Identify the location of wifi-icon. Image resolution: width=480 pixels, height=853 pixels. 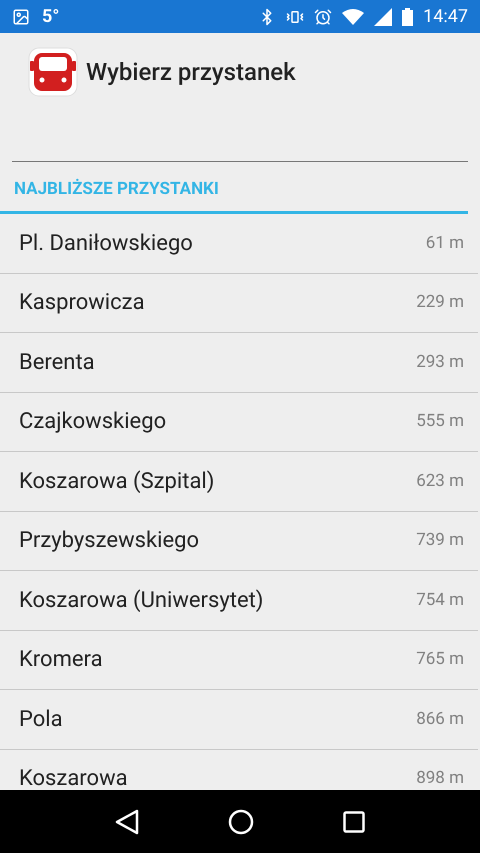
(353, 16).